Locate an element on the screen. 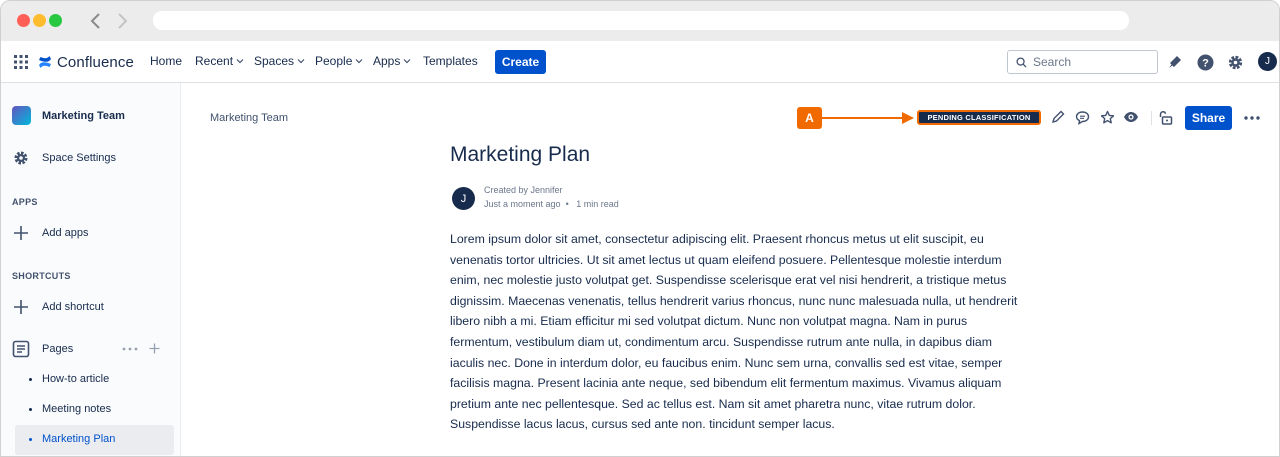 This screenshot has width=1280, height=457. user-avatar: J is located at coordinates (1267, 61).